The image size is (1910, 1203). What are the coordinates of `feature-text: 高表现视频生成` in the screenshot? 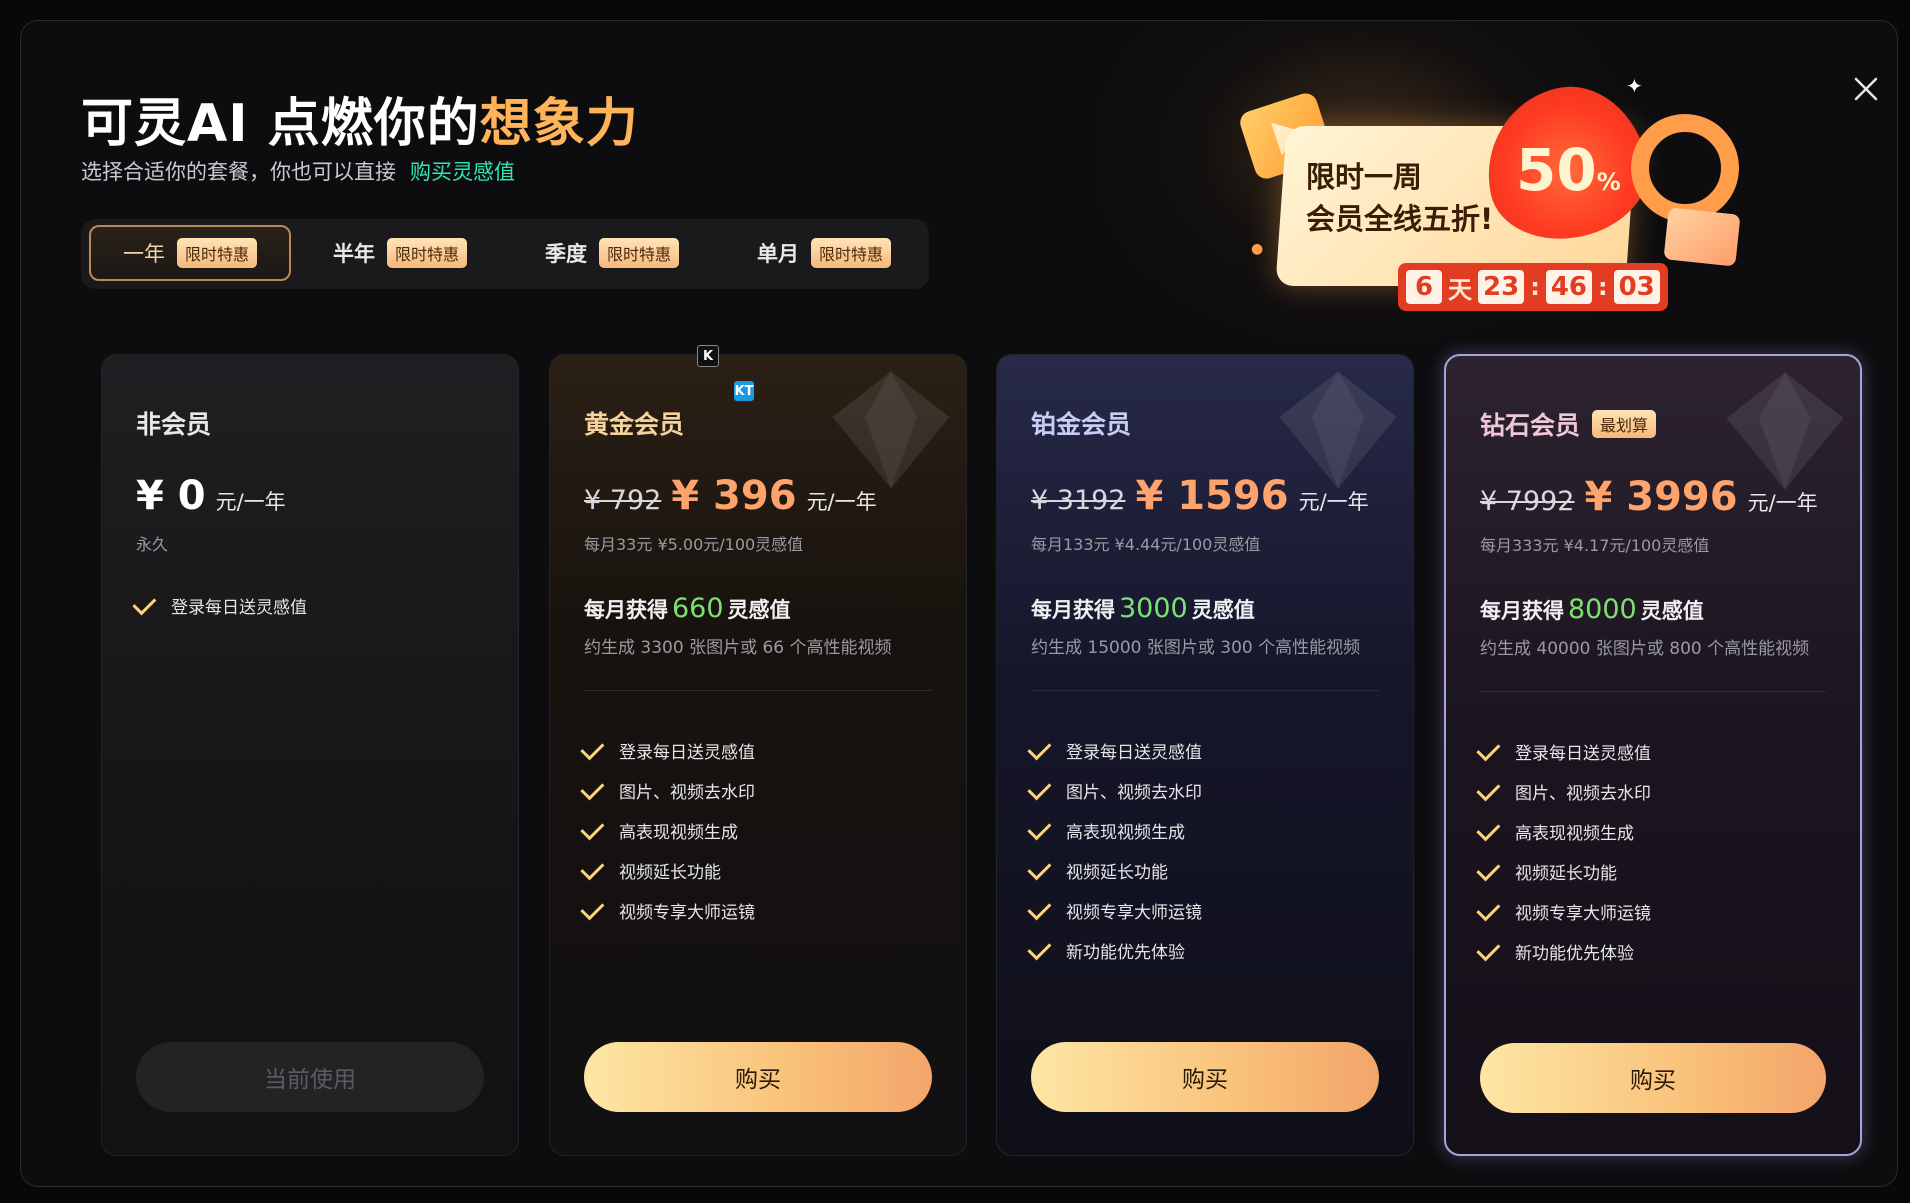 It's located at (1574, 833).